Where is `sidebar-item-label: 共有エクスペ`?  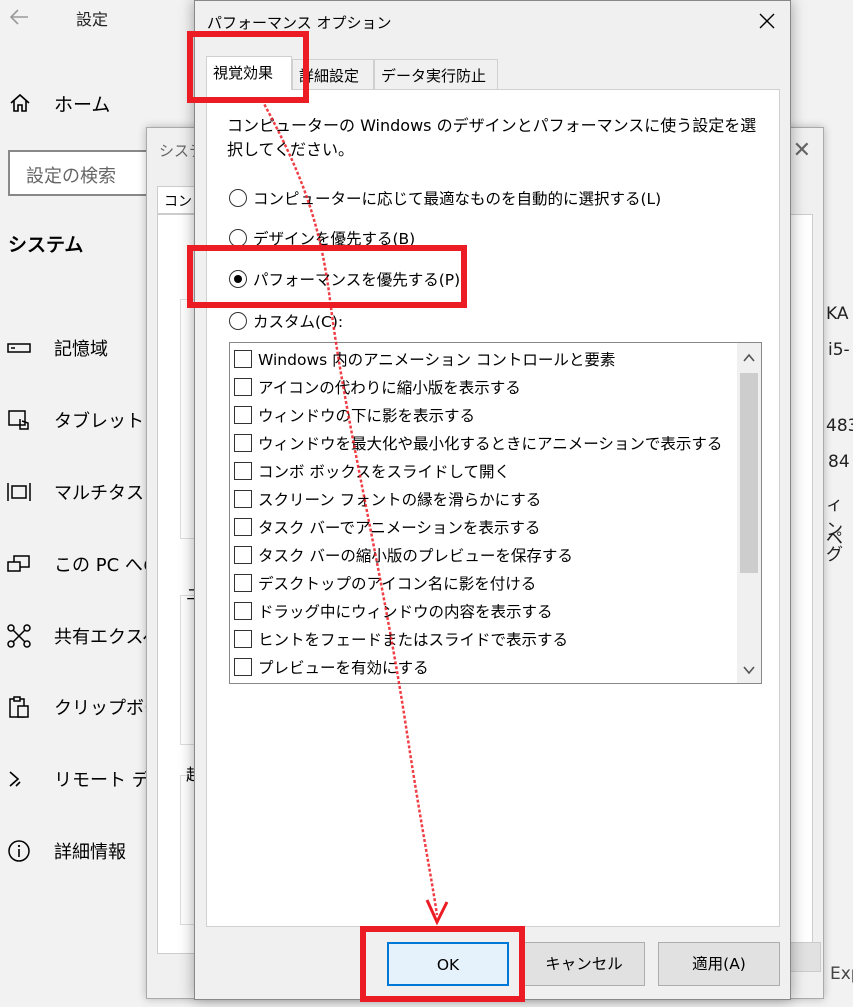
sidebar-item-label: 共有エクスペ is located at coordinates (107, 637).